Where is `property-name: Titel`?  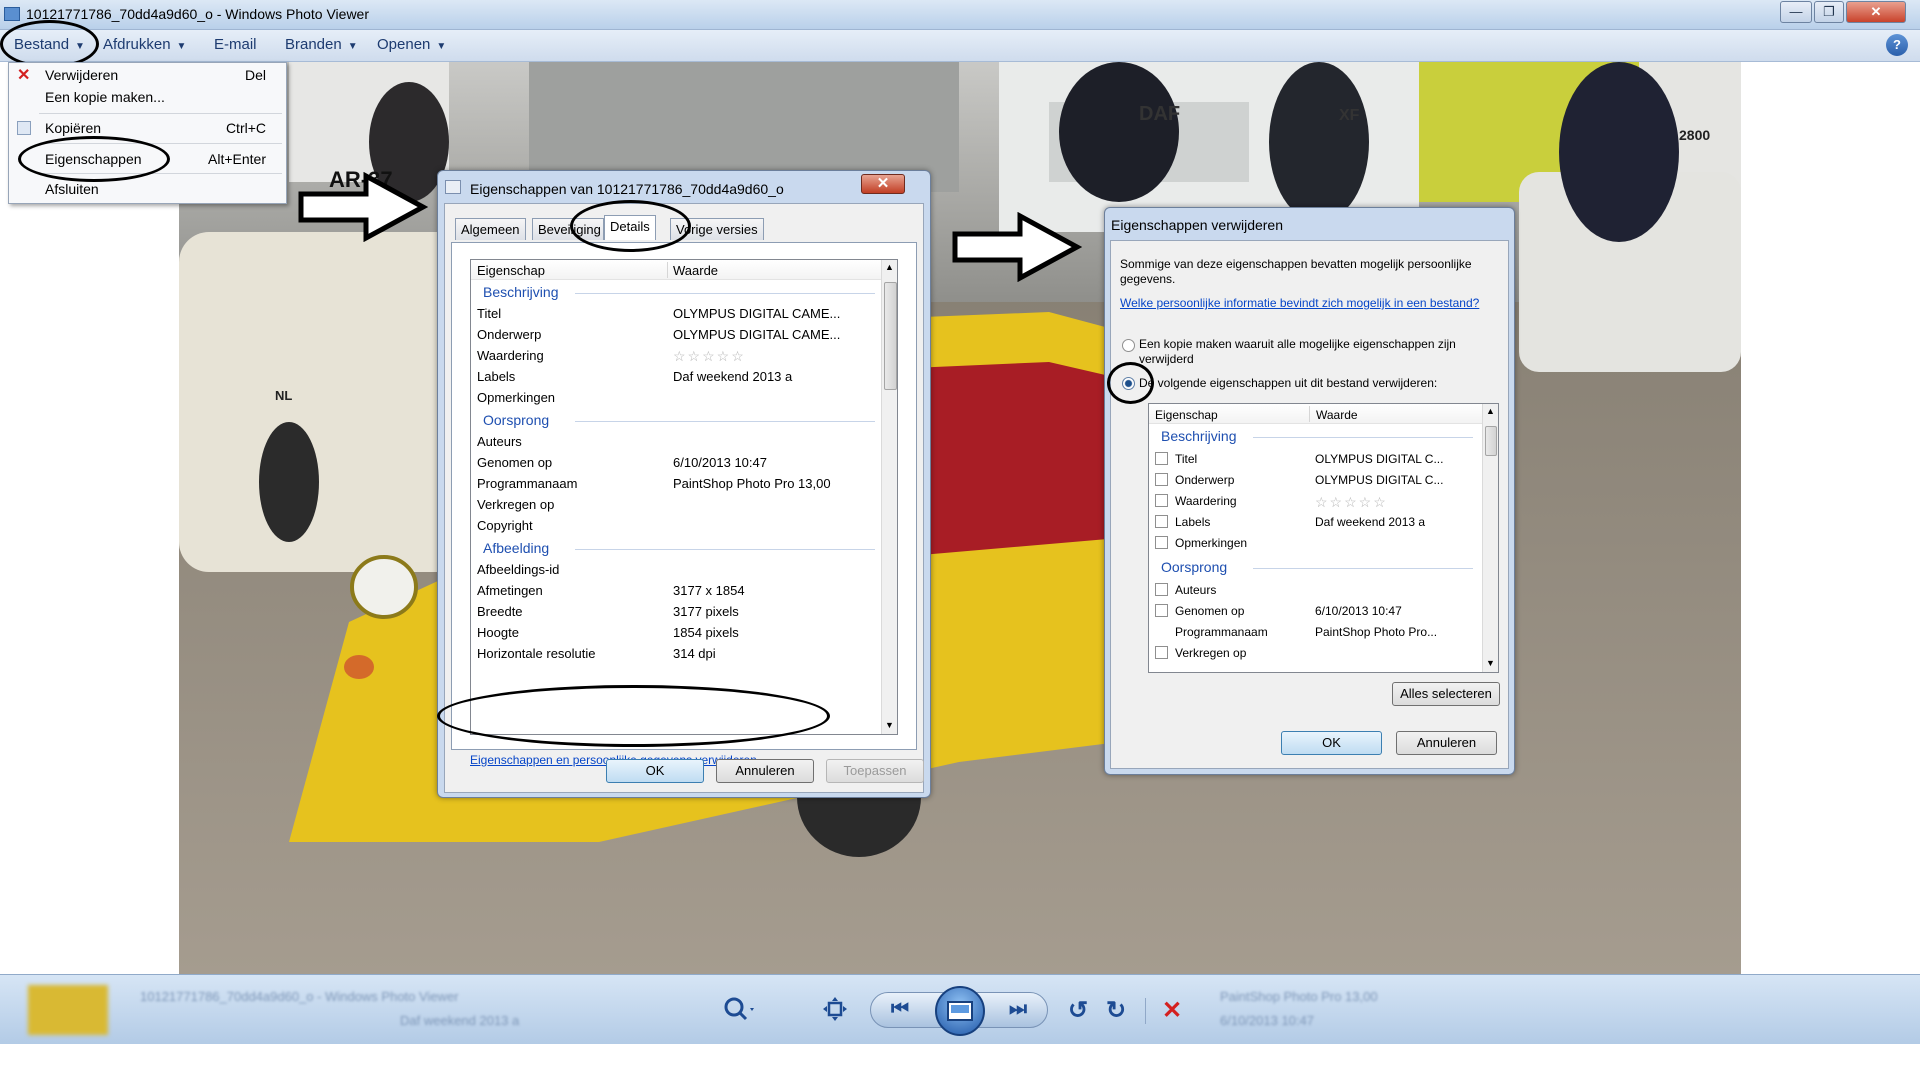
property-name: Titel is located at coordinates (1186, 459).